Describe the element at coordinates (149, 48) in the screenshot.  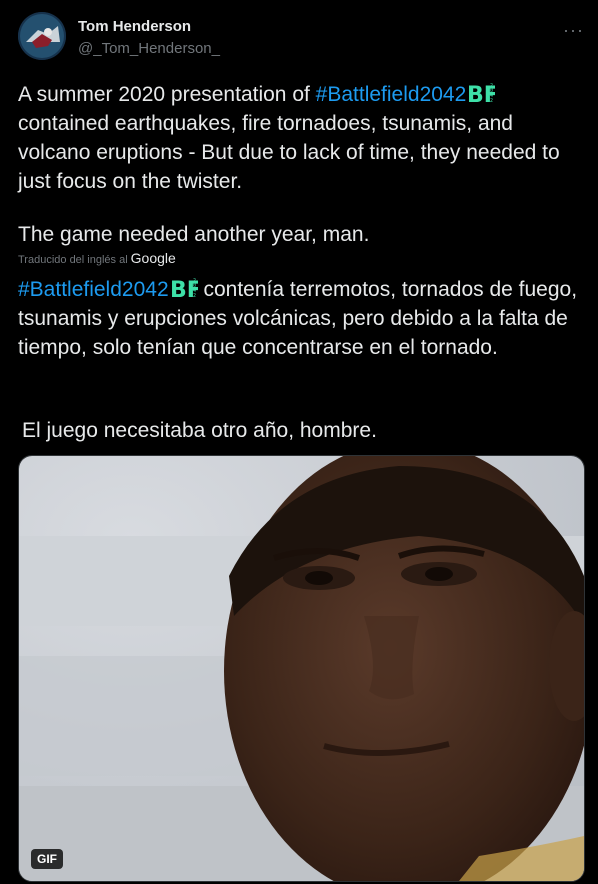
I see `author-handle: @_Tom_Henderson_` at that location.